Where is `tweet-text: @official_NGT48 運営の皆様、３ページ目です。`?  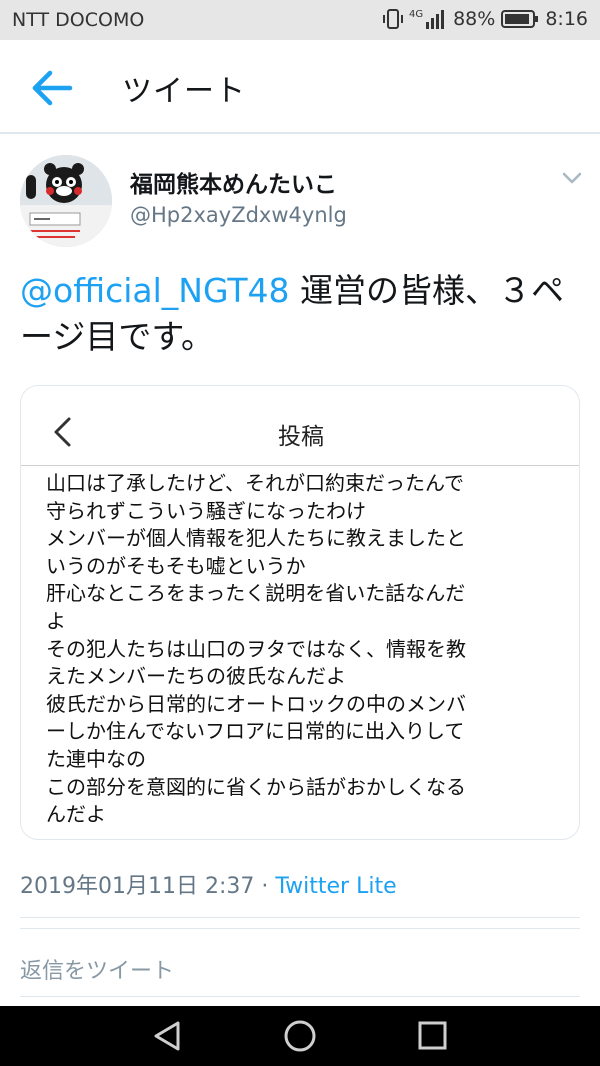 tweet-text: @official_NGT48 運営の皆様、３ページ目です。 is located at coordinates (300, 314).